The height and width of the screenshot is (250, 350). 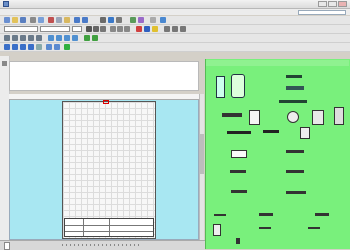 I want to click on line-weight-icon, so click(x=167, y=29).